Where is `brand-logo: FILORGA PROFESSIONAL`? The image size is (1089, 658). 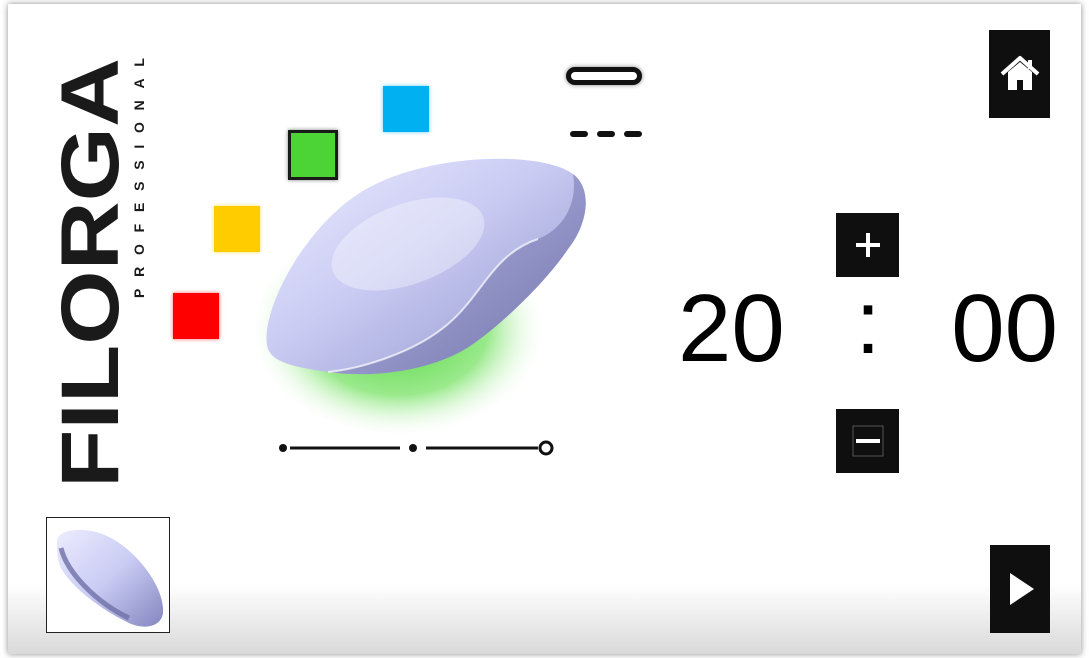
brand-logo: FILORGA PROFESSIONAL is located at coordinates (96, 273).